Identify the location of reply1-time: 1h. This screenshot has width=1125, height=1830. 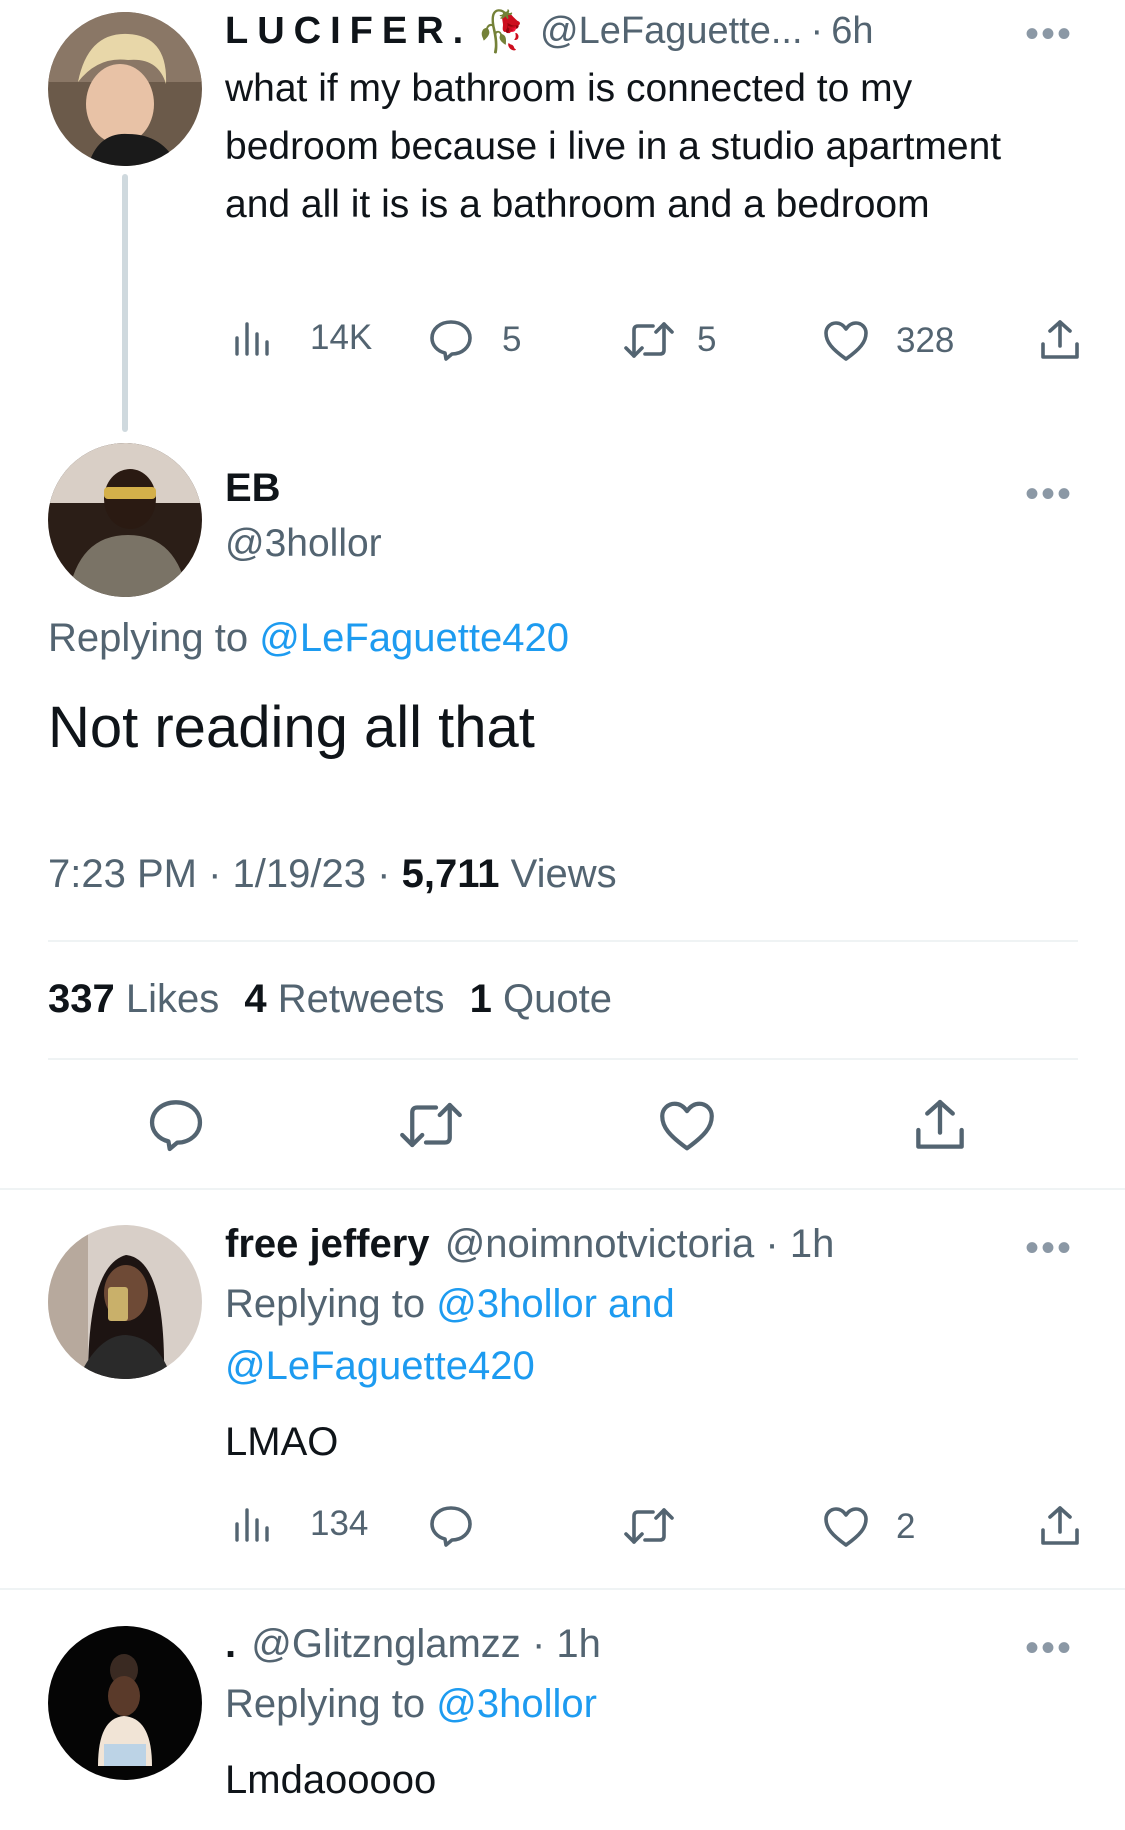
(812, 1244).